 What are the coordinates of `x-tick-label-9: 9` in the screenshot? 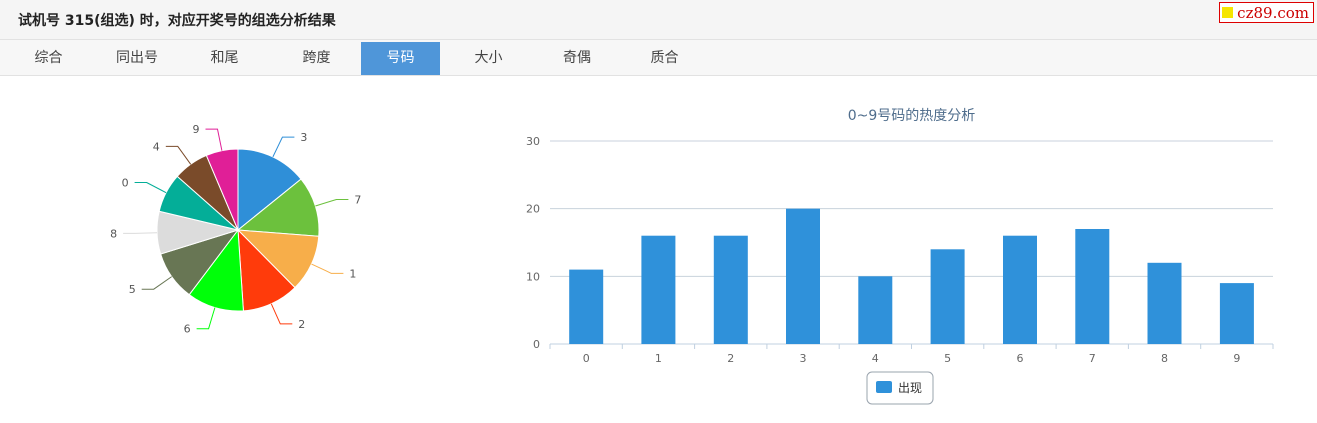 It's located at (1236, 358).